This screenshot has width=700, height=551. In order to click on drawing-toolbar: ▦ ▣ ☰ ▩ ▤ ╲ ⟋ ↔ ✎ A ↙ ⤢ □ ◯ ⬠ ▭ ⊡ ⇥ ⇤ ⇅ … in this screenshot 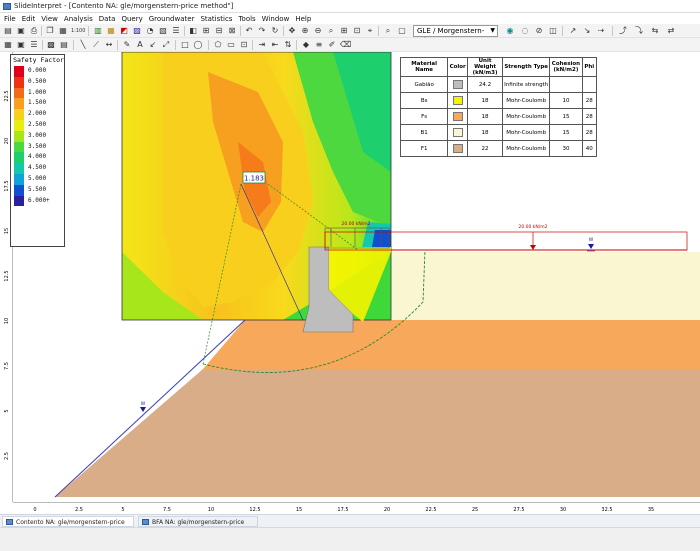, I will do `click(350, 45)`.